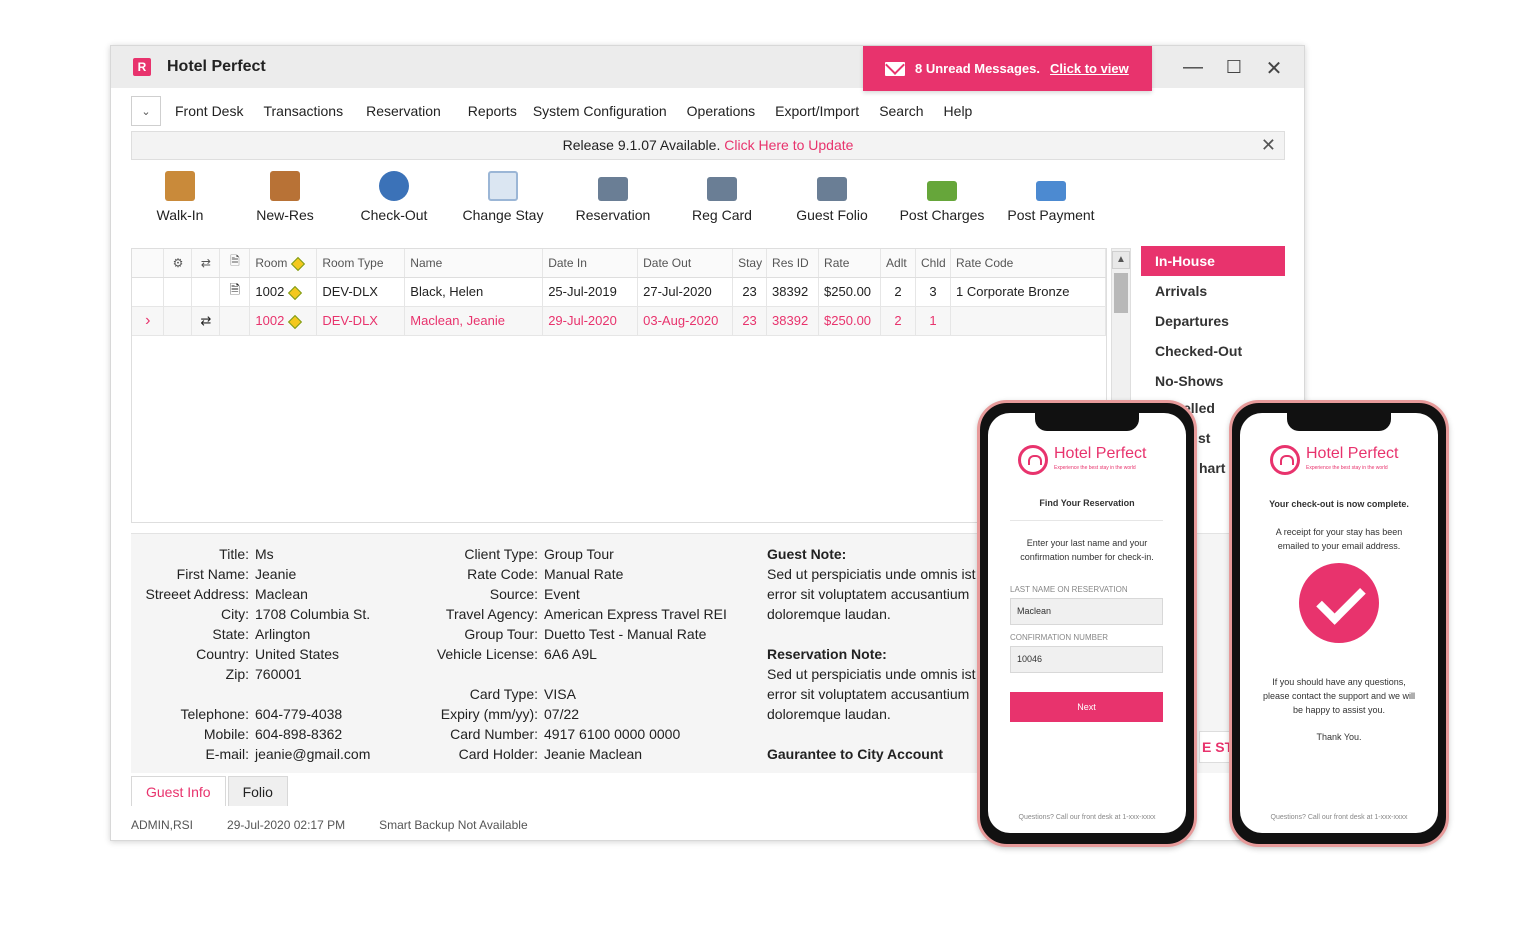 The image size is (1536, 926). I want to click on col-rate: Rate, so click(850, 263).